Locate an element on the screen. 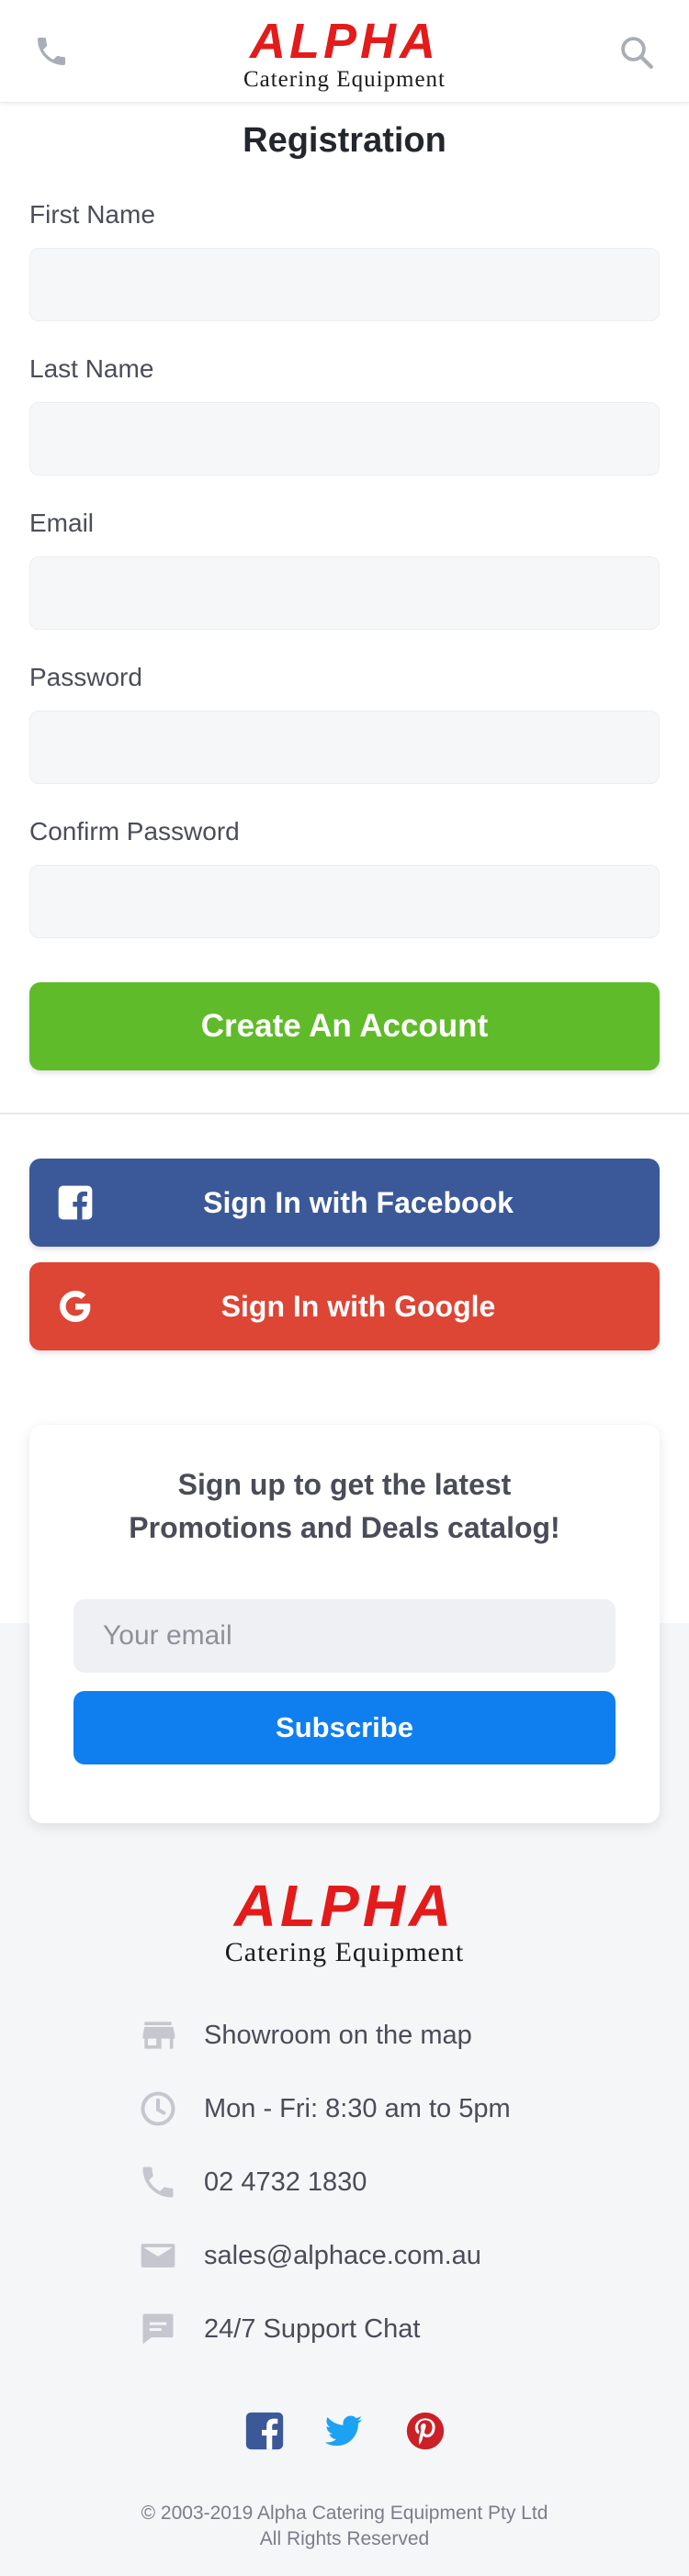  footer-logo: ALPHA Catering Equipment is located at coordinates (344, 1921).